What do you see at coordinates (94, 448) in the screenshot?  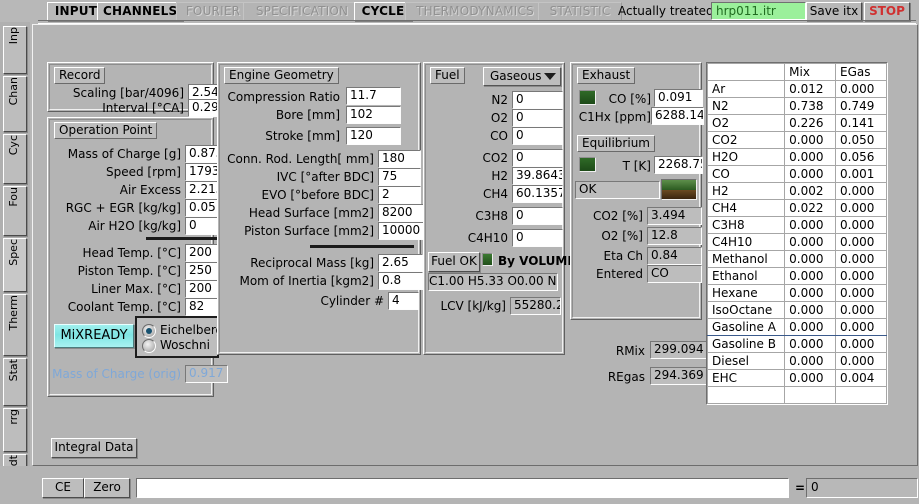 I see `integral-data-button: Integral Data` at bounding box center [94, 448].